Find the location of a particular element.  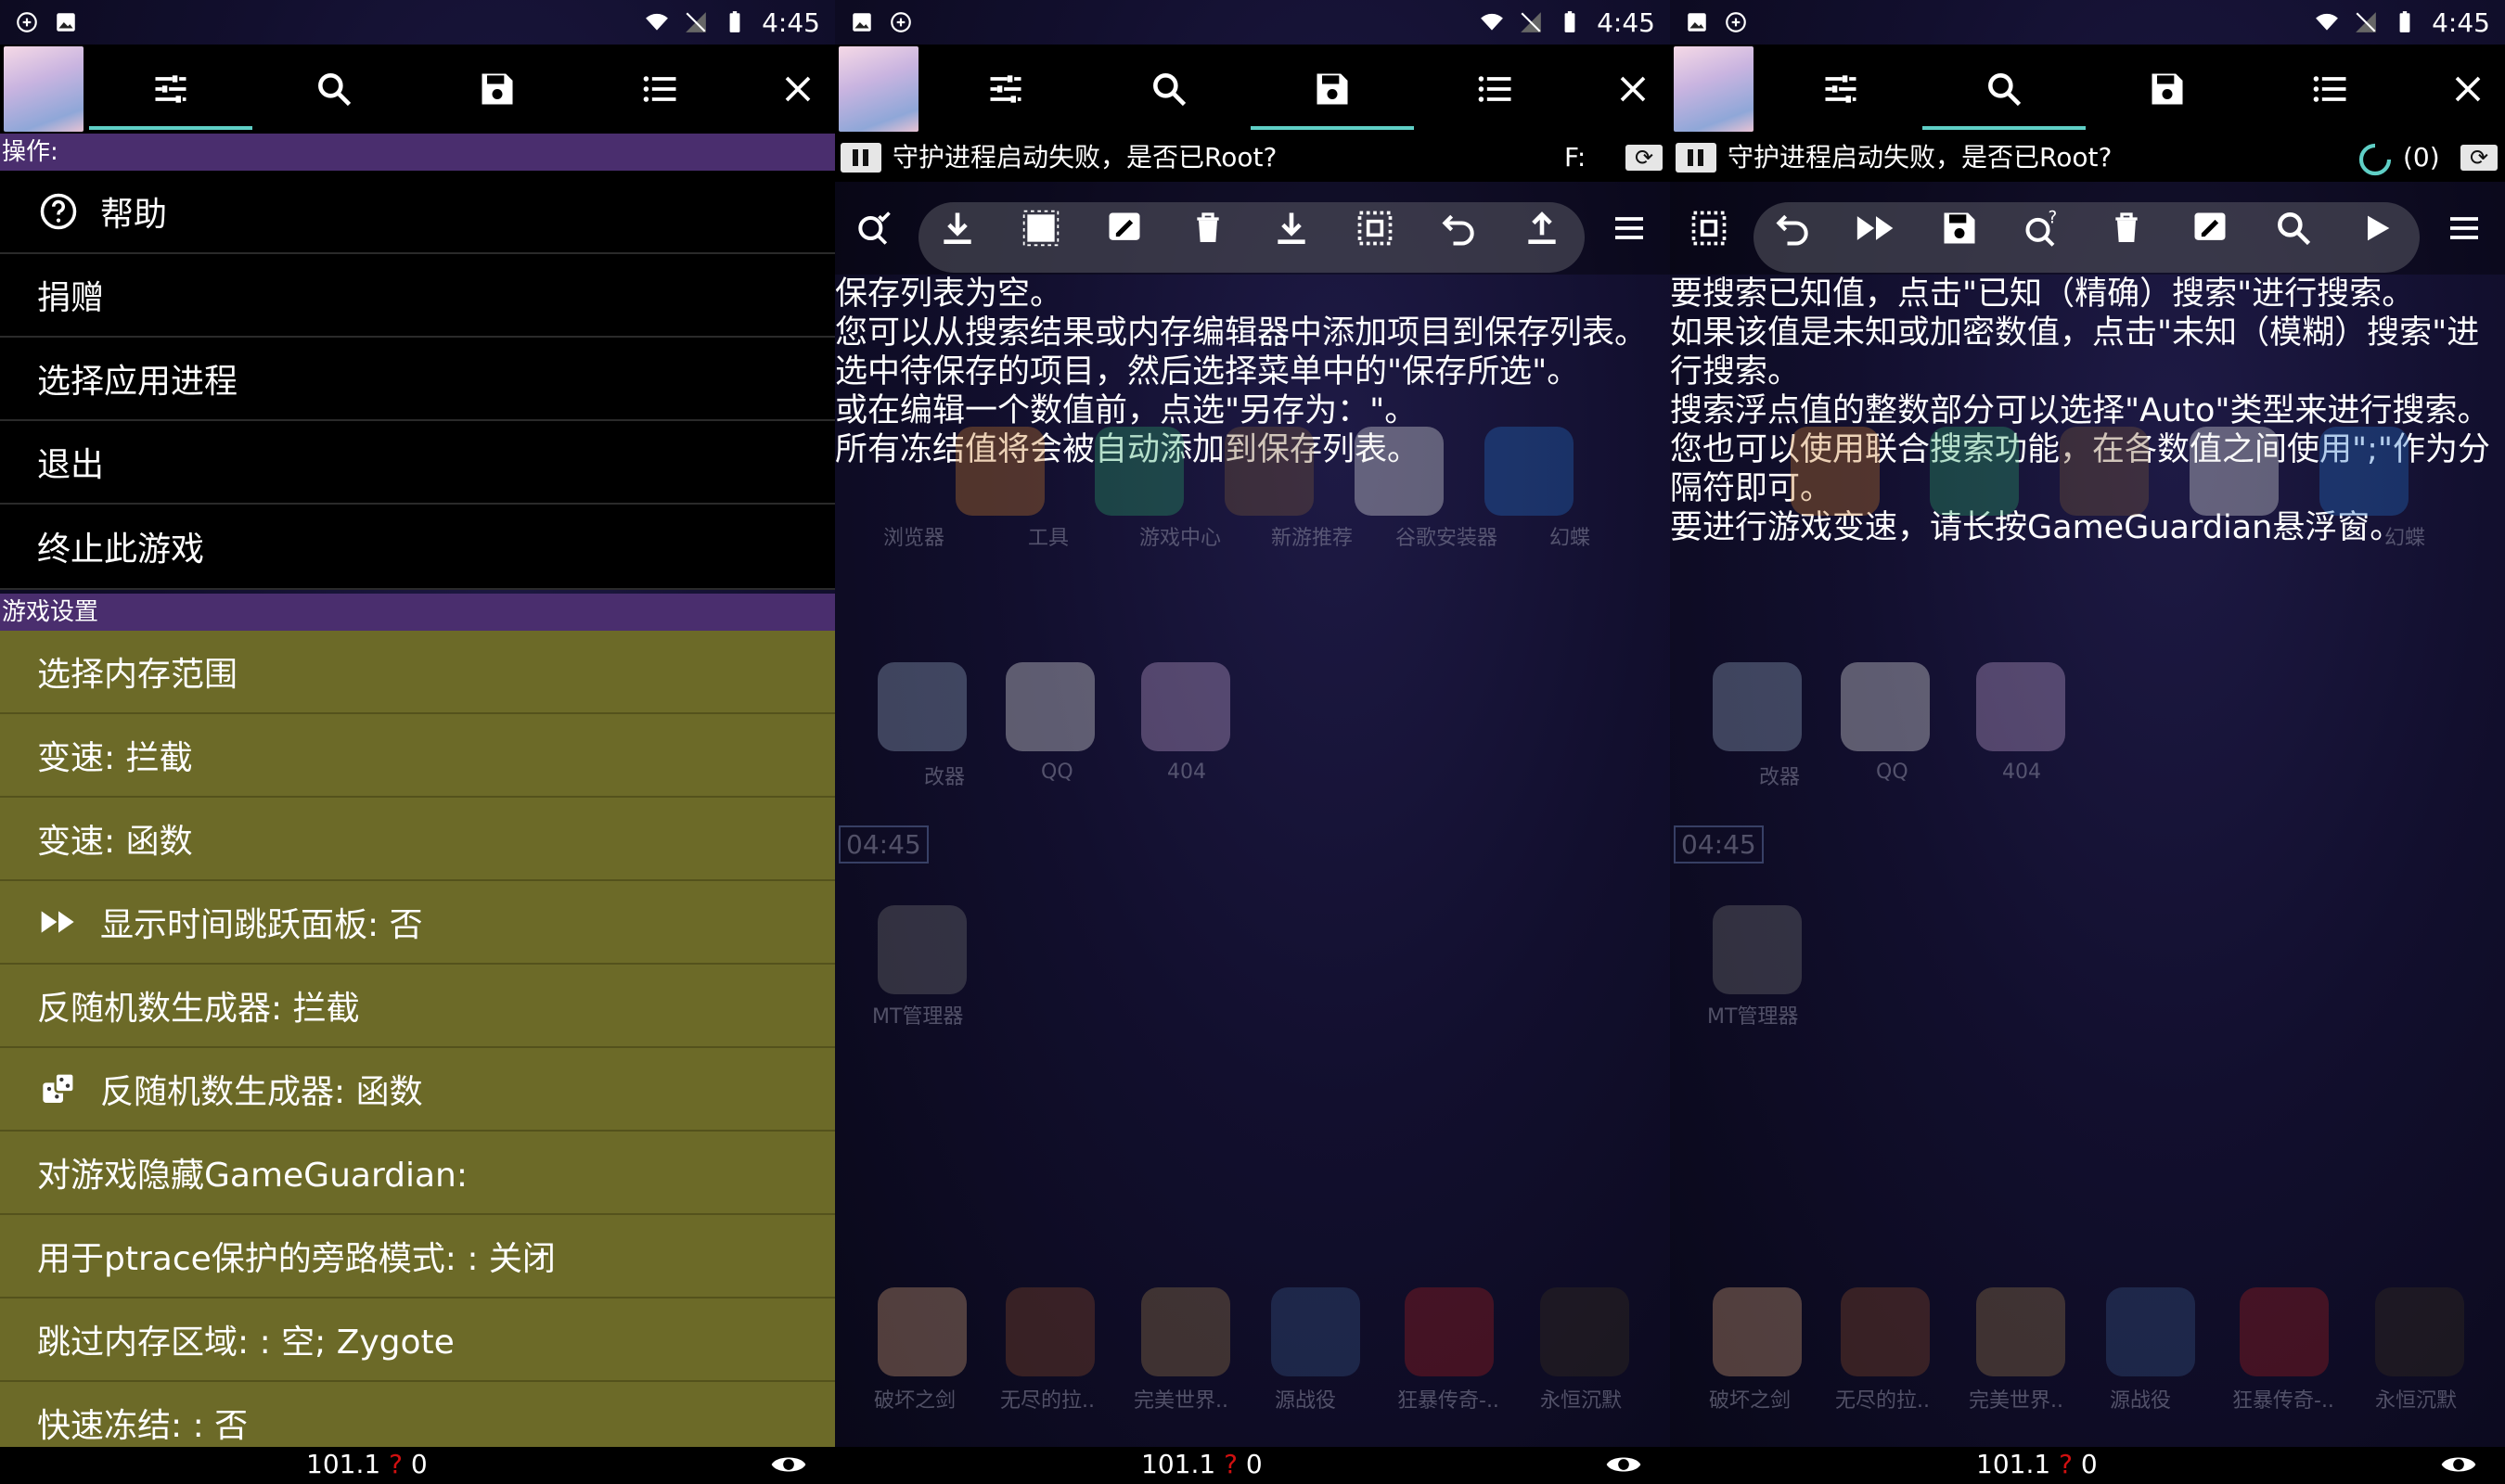

menu-item-kill-game: 终止此游戏 is located at coordinates (417, 547).